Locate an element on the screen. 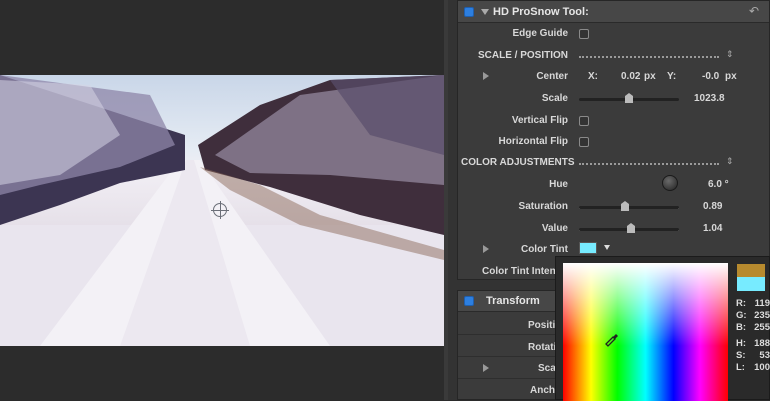 Image resolution: width=770 pixels, height=401 pixels. s-value: 53 is located at coordinates (764, 355).